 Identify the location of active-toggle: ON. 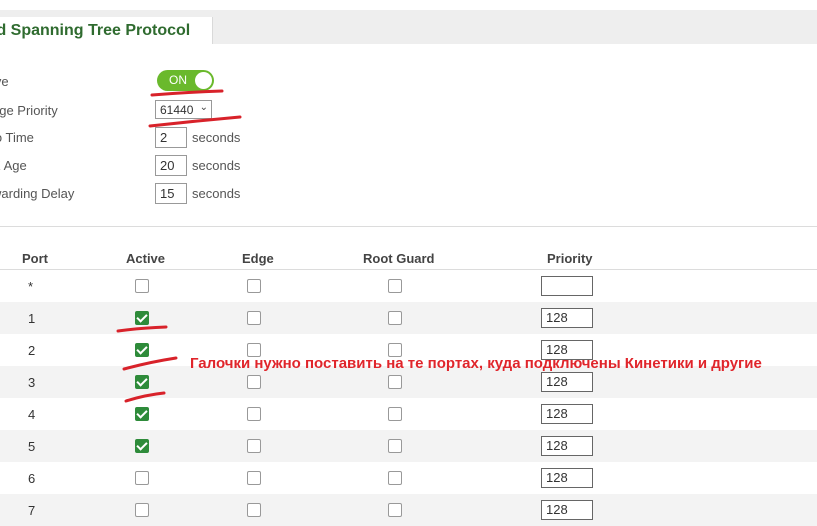
(185, 80).